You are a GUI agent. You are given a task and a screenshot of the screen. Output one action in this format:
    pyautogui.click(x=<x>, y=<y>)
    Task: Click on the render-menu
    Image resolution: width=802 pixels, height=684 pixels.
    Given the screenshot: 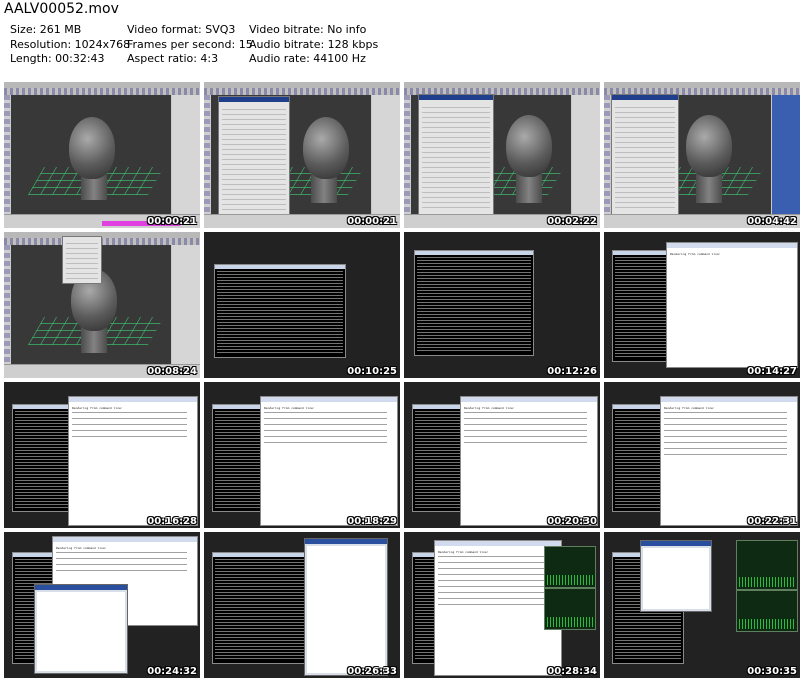 What is the action you would take?
    pyautogui.click(x=82, y=260)
    